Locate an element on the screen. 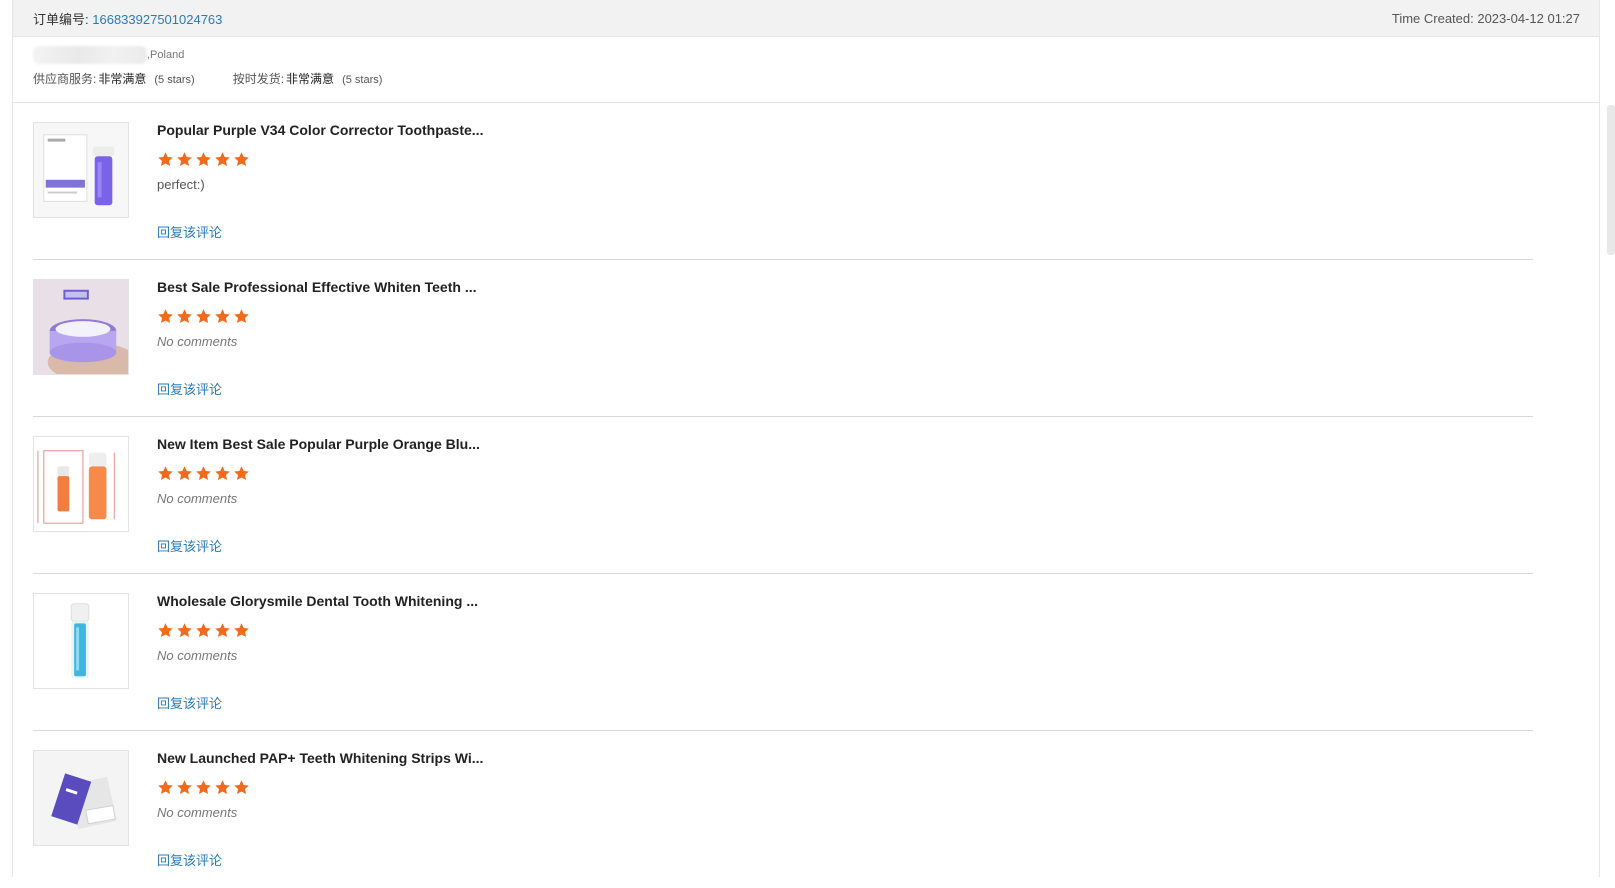 The width and height of the screenshot is (1615, 888). rating-label: 按时发货: is located at coordinates (258, 79).